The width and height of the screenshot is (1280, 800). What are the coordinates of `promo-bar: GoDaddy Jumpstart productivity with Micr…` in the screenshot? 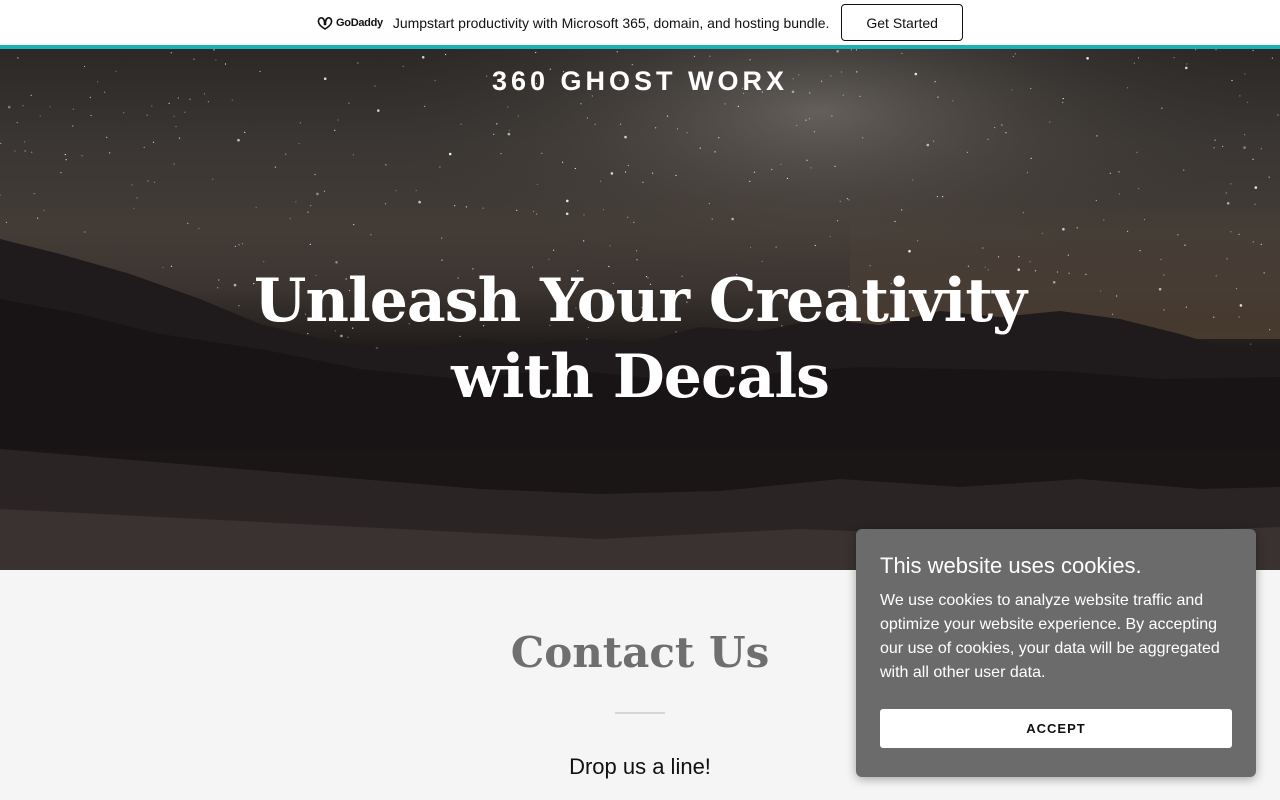 It's located at (640, 22).